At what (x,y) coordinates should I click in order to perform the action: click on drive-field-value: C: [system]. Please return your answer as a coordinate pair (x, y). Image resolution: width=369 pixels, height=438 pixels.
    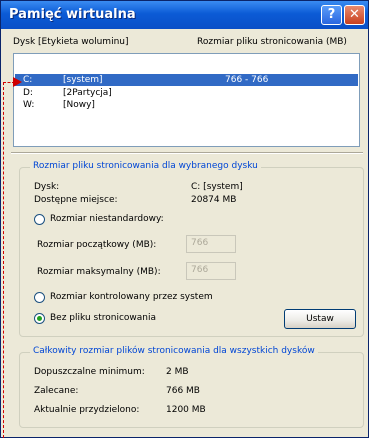
    Looking at the image, I should click on (217, 187).